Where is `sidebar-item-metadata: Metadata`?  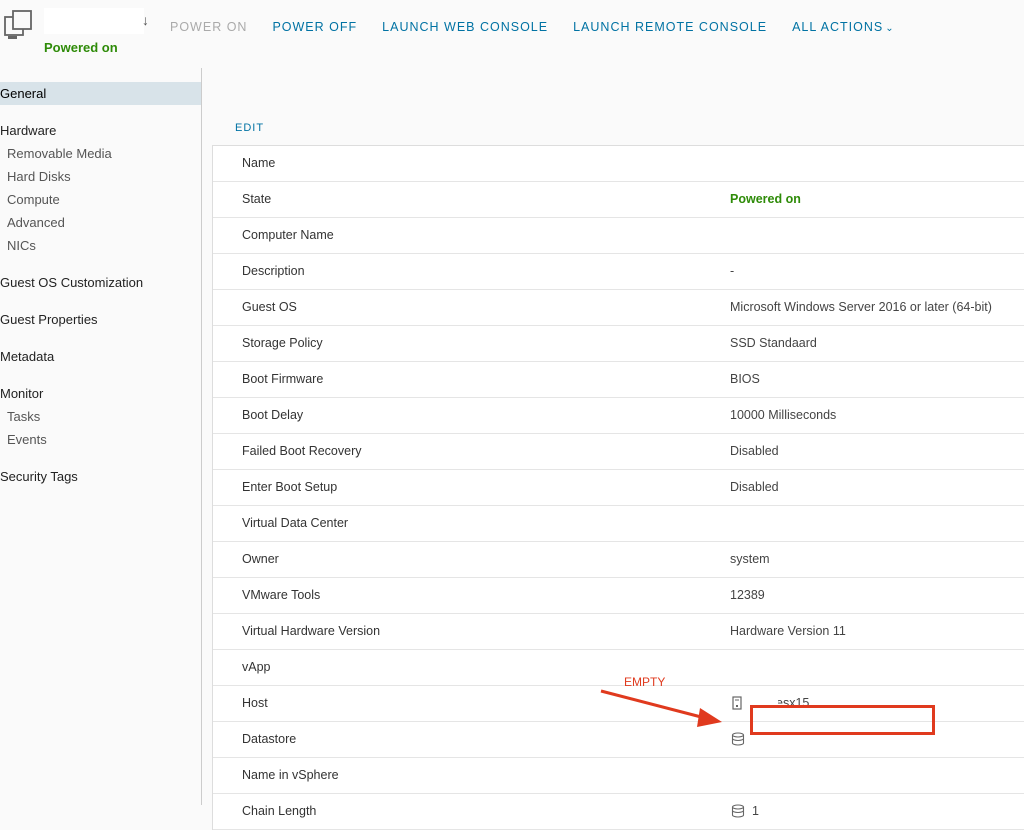 sidebar-item-metadata: Metadata is located at coordinates (101, 356).